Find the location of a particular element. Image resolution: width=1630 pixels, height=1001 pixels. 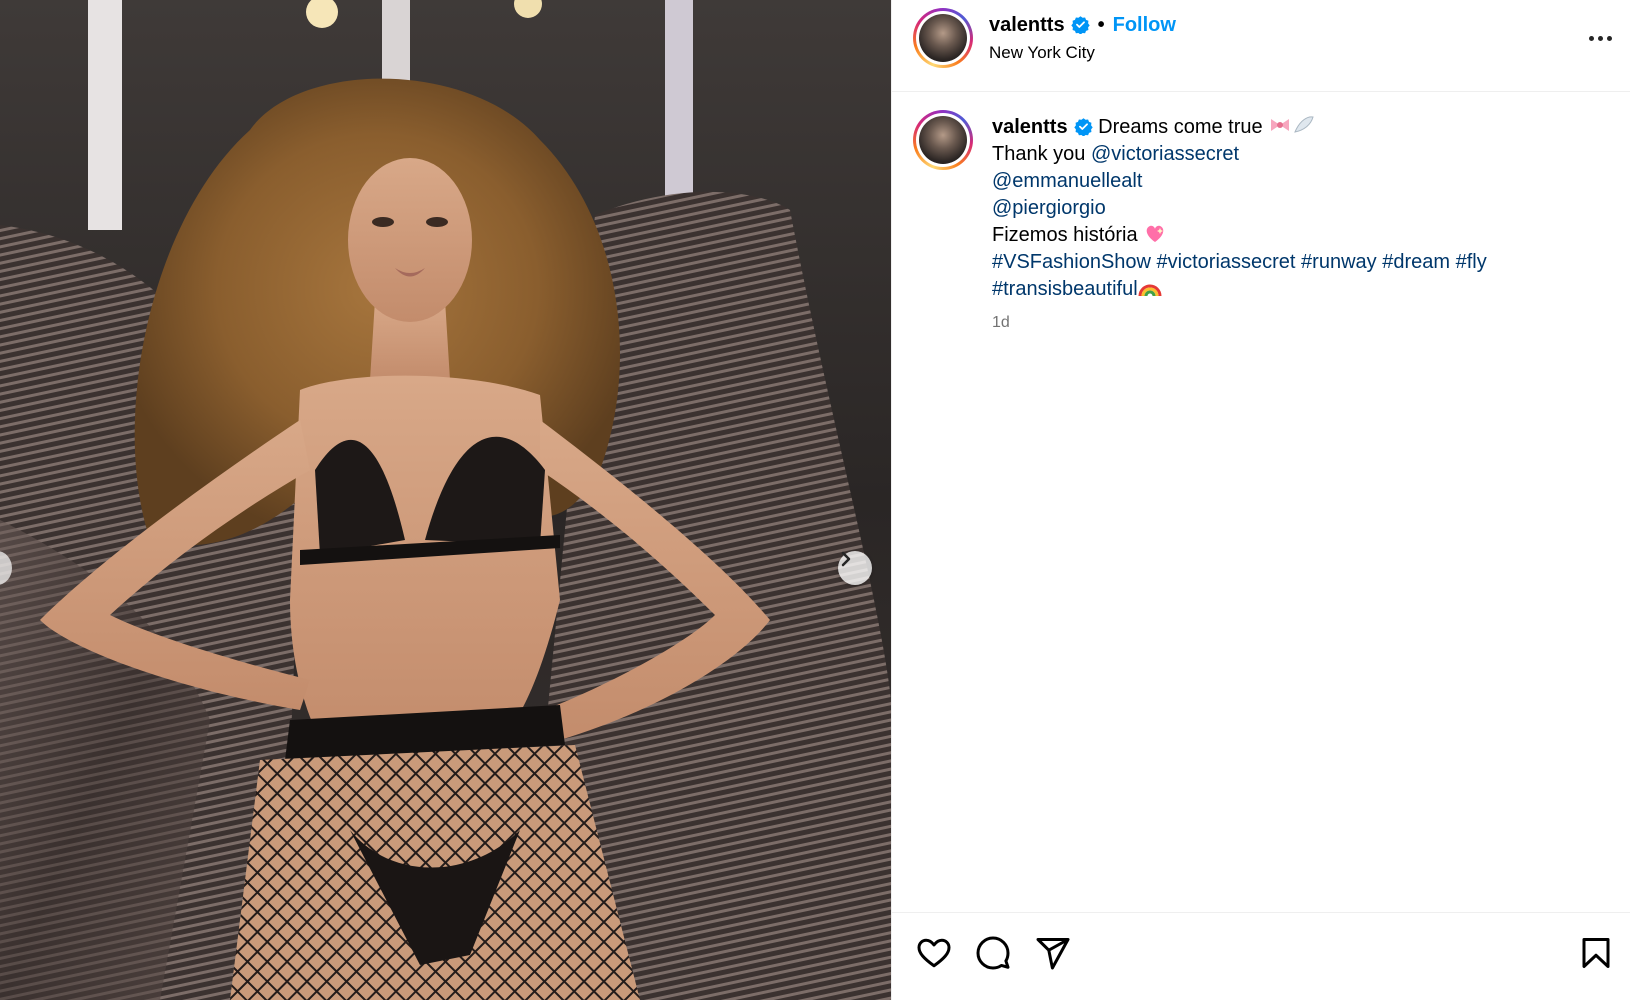

caption-line-5: Fizemos história is located at coordinates (1302, 235).